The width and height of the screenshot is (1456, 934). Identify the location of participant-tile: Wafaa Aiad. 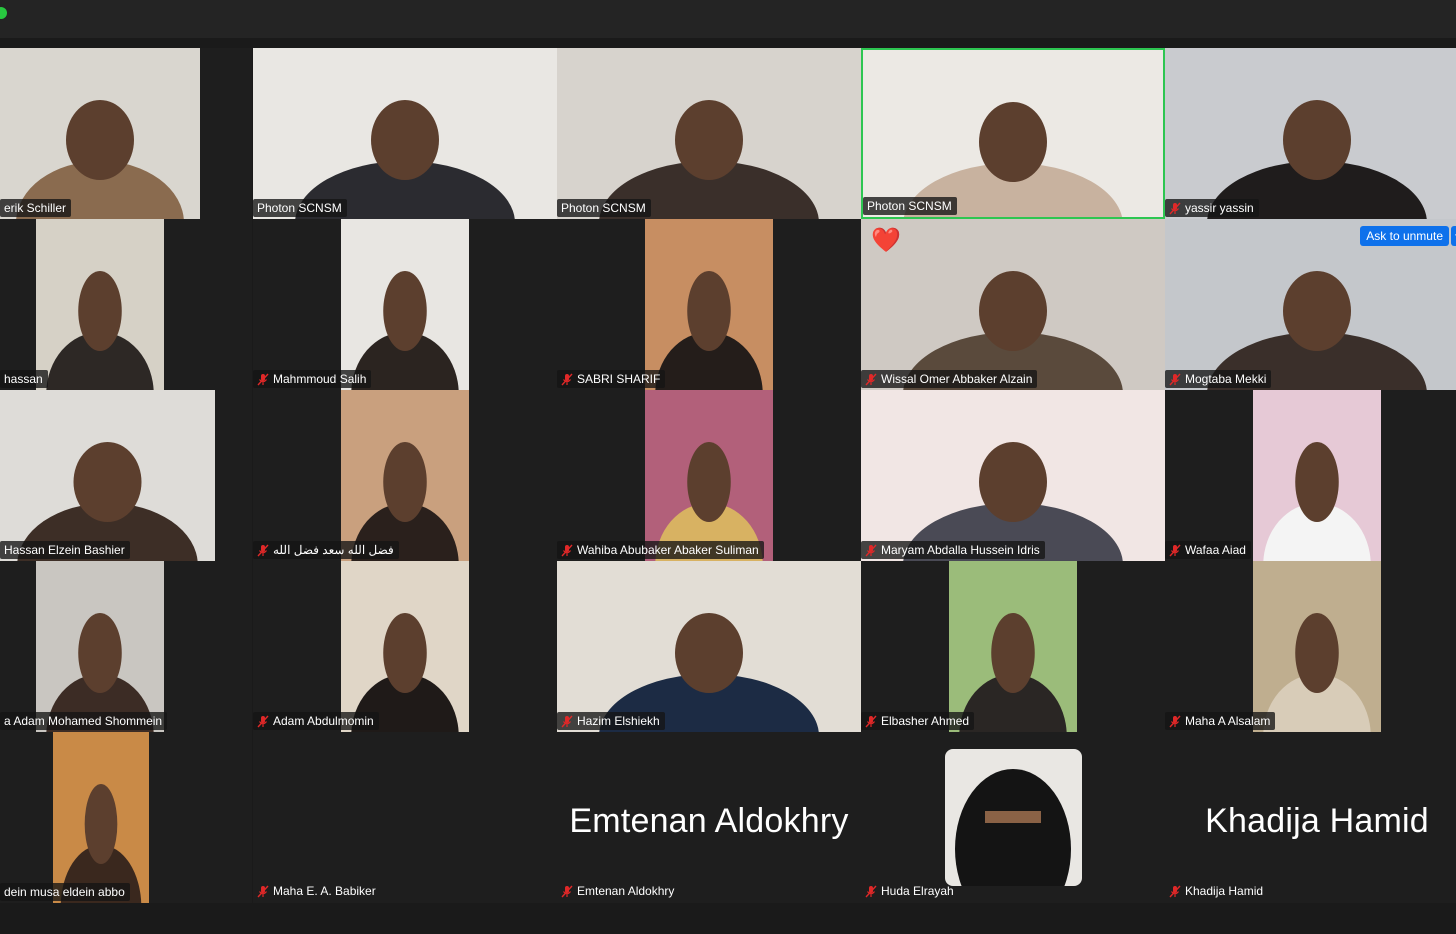
(1310, 475).